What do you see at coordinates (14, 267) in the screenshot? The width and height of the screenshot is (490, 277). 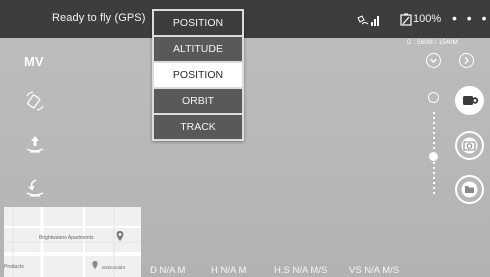 I see `map-label-products: Products` at bounding box center [14, 267].